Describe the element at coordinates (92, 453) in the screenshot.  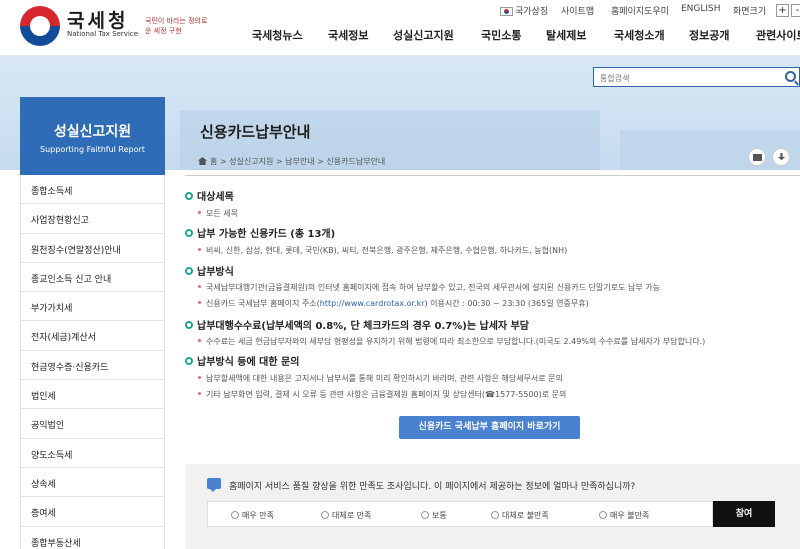
I see `sidebar-item-capital-gains: 양도소득세` at that location.